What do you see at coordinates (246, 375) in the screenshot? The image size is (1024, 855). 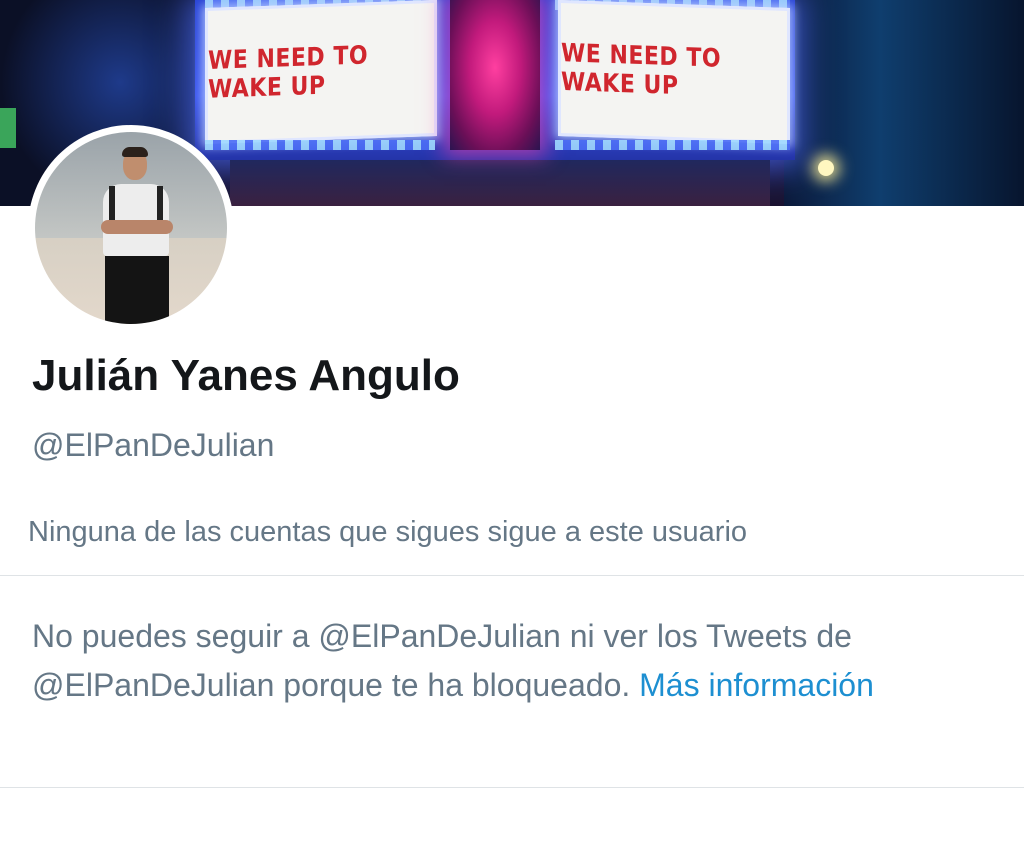 I see `profile-name: Julián Yanes Angulo` at bounding box center [246, 375].